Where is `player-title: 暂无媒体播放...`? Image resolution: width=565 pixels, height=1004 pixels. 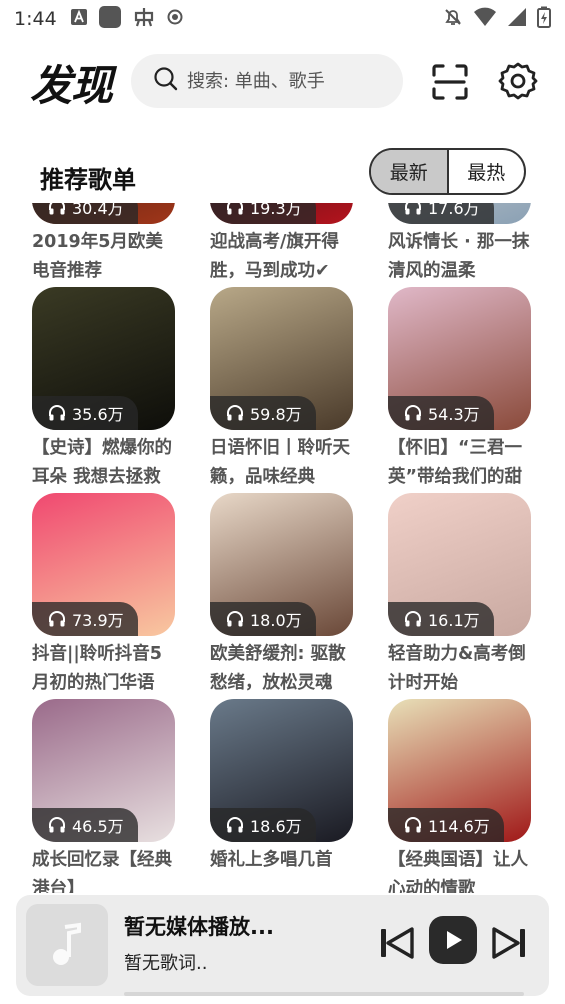 player-title: 暂无媒体播放... is located at coordinates (199, 927).